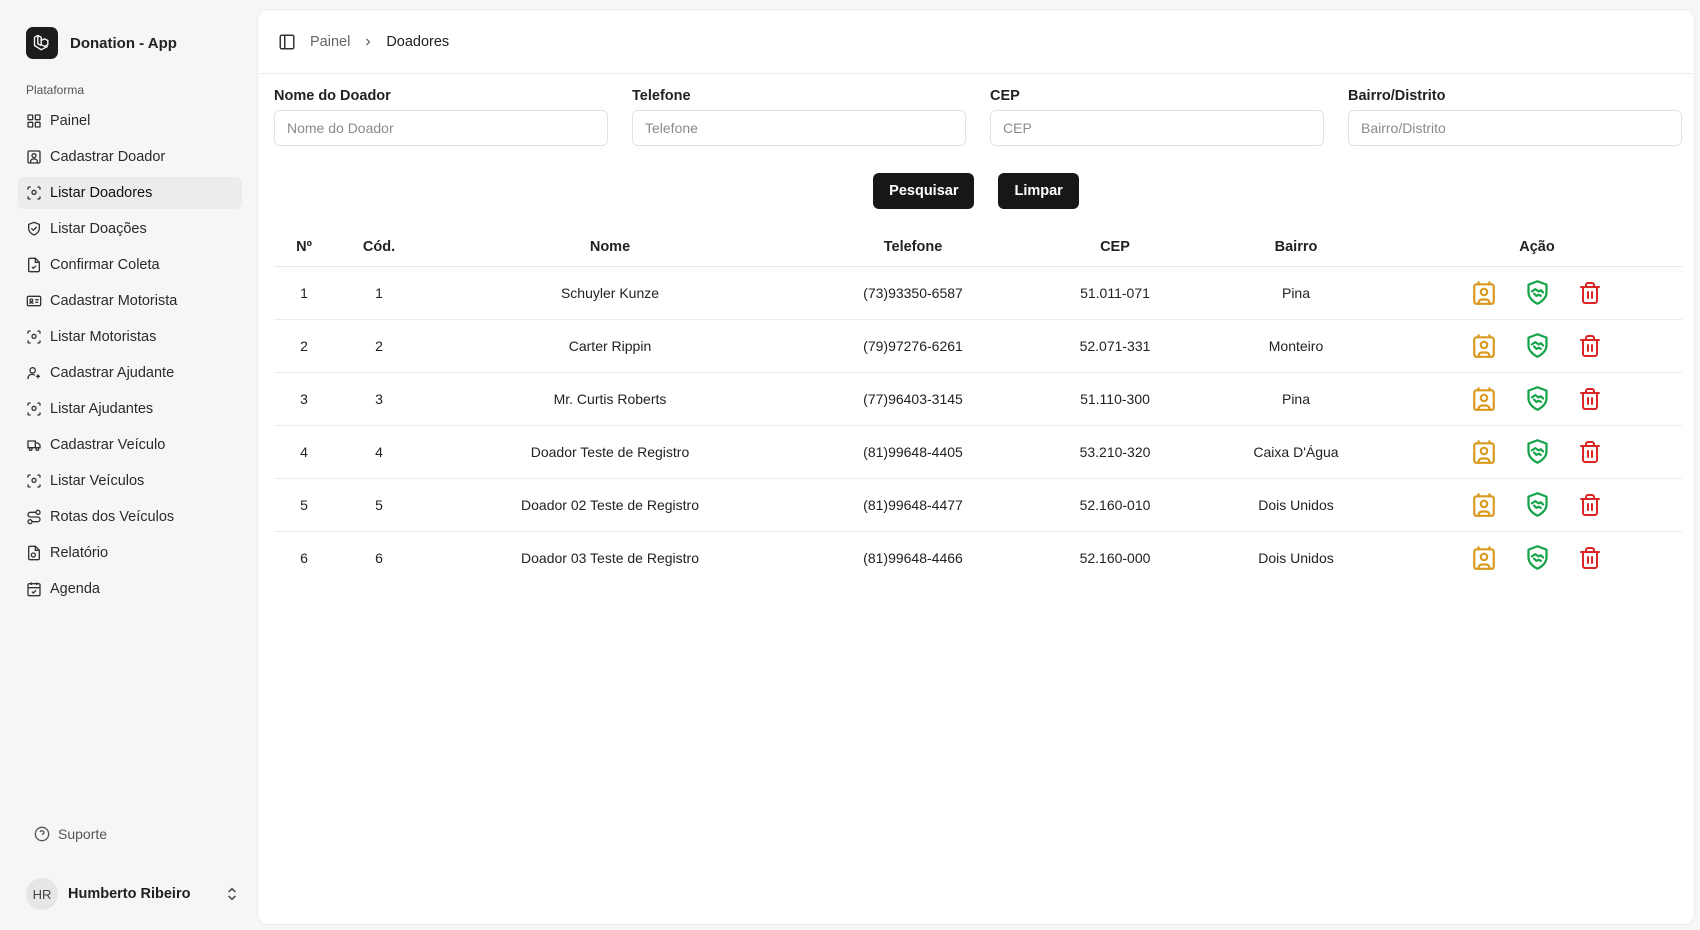 This screenshot has width=1700, height=930. I want to click on cell-numero: 4, so click(304, 452).